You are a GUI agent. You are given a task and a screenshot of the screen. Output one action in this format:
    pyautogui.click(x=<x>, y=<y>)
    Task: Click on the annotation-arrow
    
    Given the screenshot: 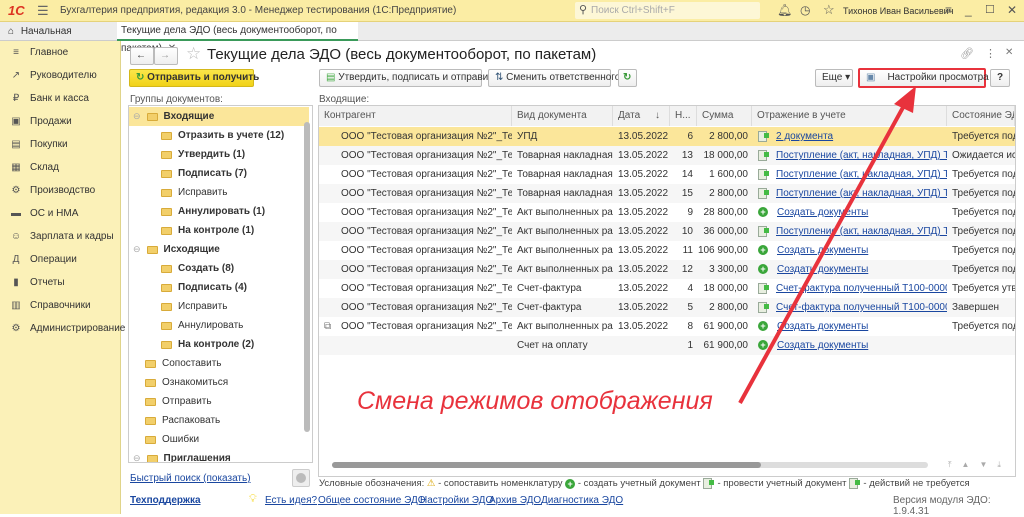 What is the action you would take?
    pyautogui.click(x=827, y=245)
    